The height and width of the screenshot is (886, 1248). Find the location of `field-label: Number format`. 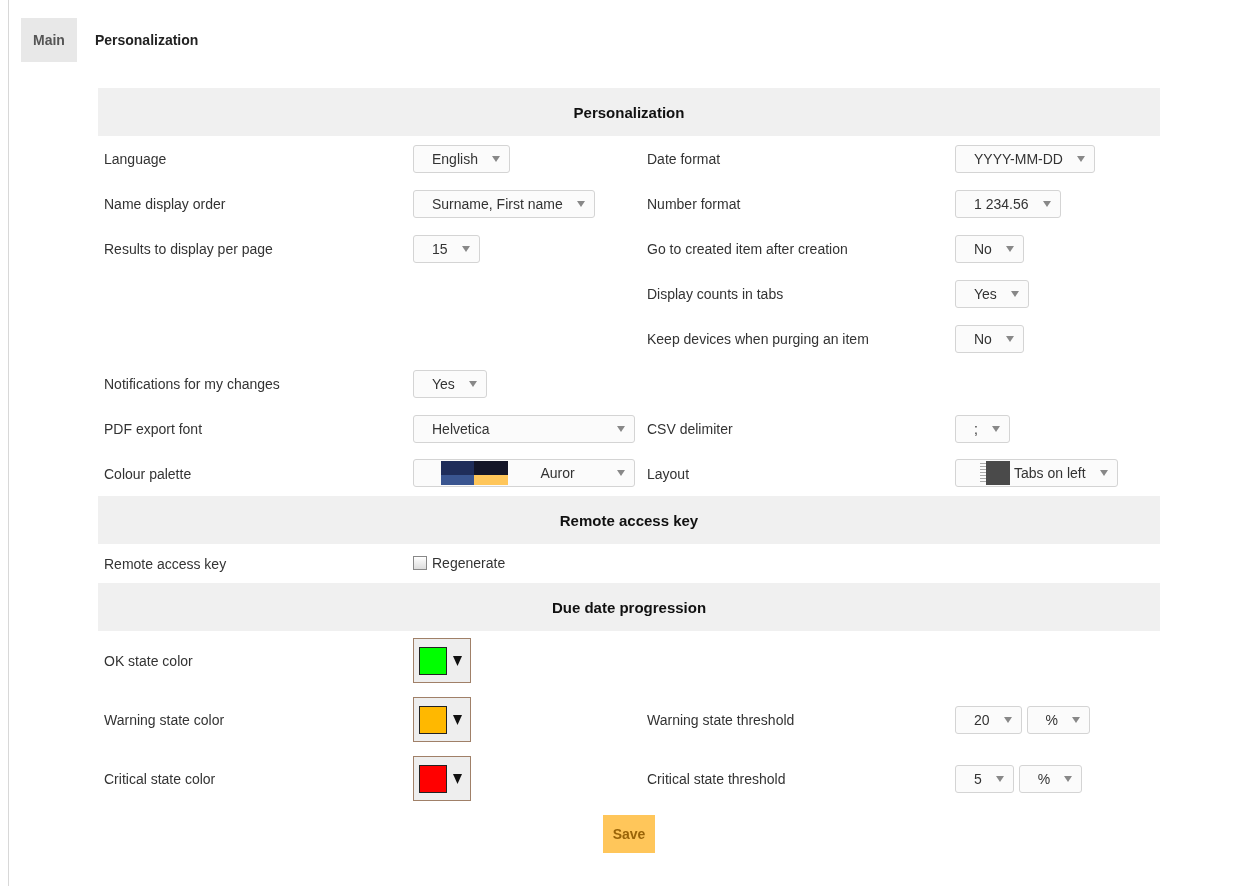

field-label: Number format is located at coordinates (694, 203).